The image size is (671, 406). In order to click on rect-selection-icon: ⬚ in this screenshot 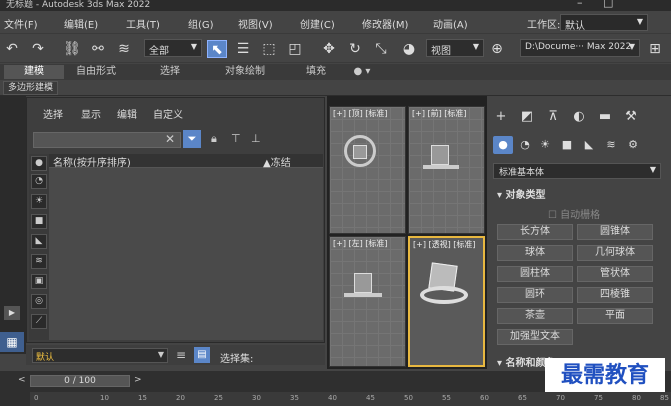, I will do `click(269, 49)`.